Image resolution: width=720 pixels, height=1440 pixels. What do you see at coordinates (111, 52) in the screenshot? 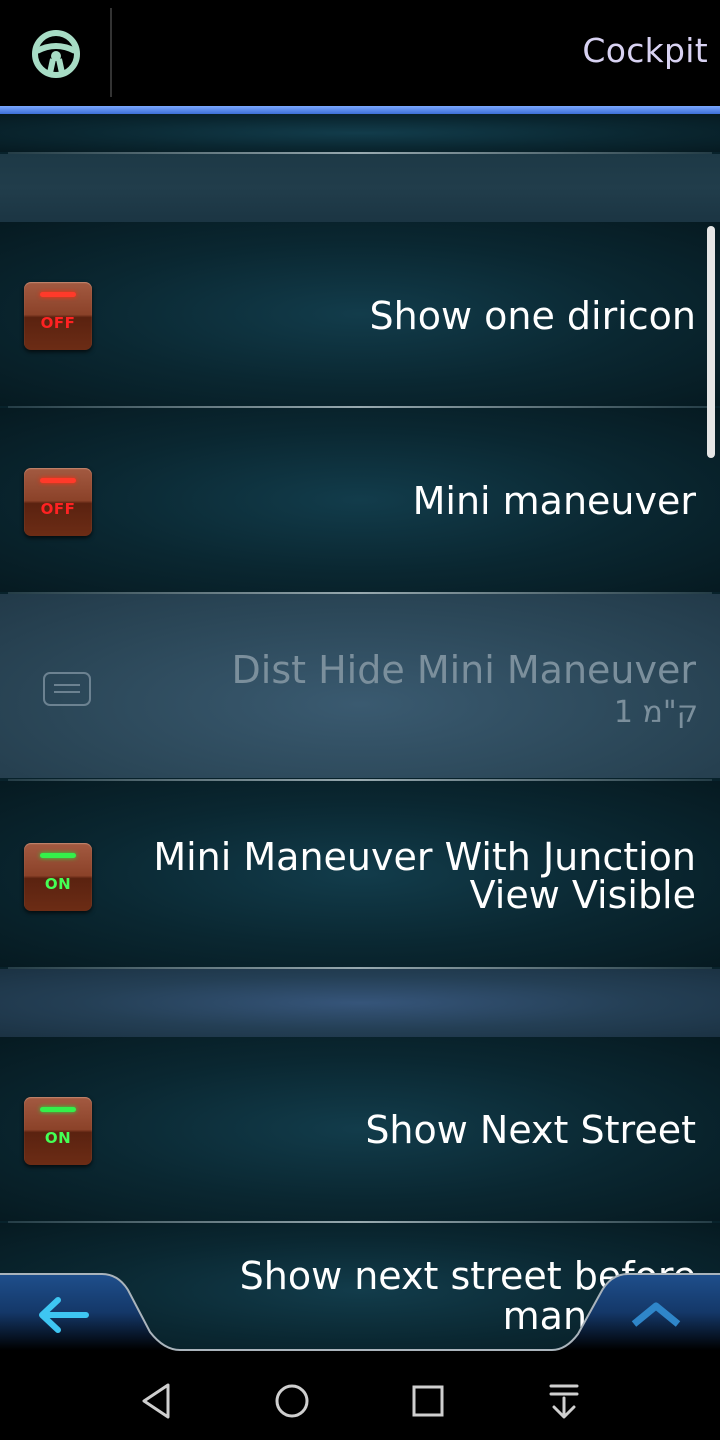
I see `header-divider` at bounding box center [111, 52].